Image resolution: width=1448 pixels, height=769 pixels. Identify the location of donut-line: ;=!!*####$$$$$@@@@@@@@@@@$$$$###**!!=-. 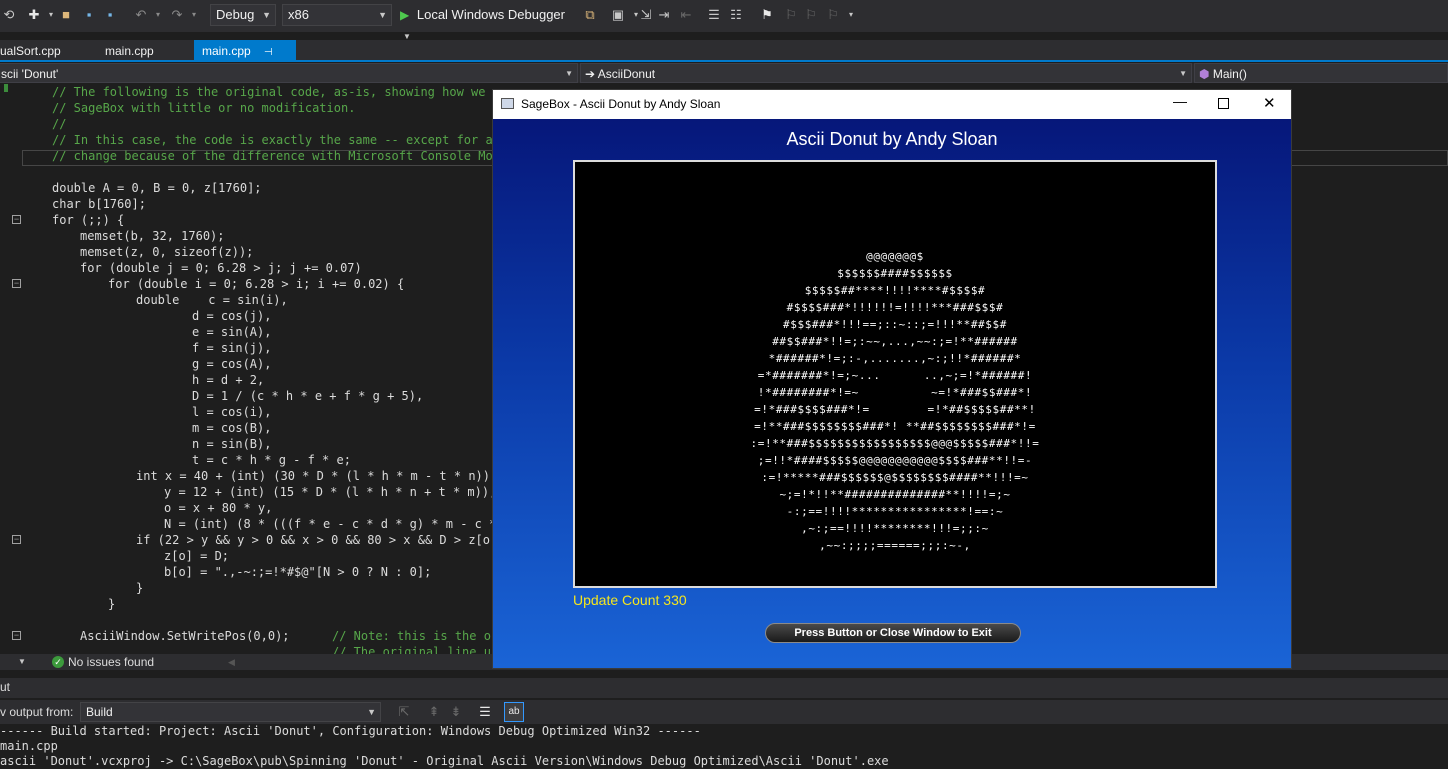
(895, 460).